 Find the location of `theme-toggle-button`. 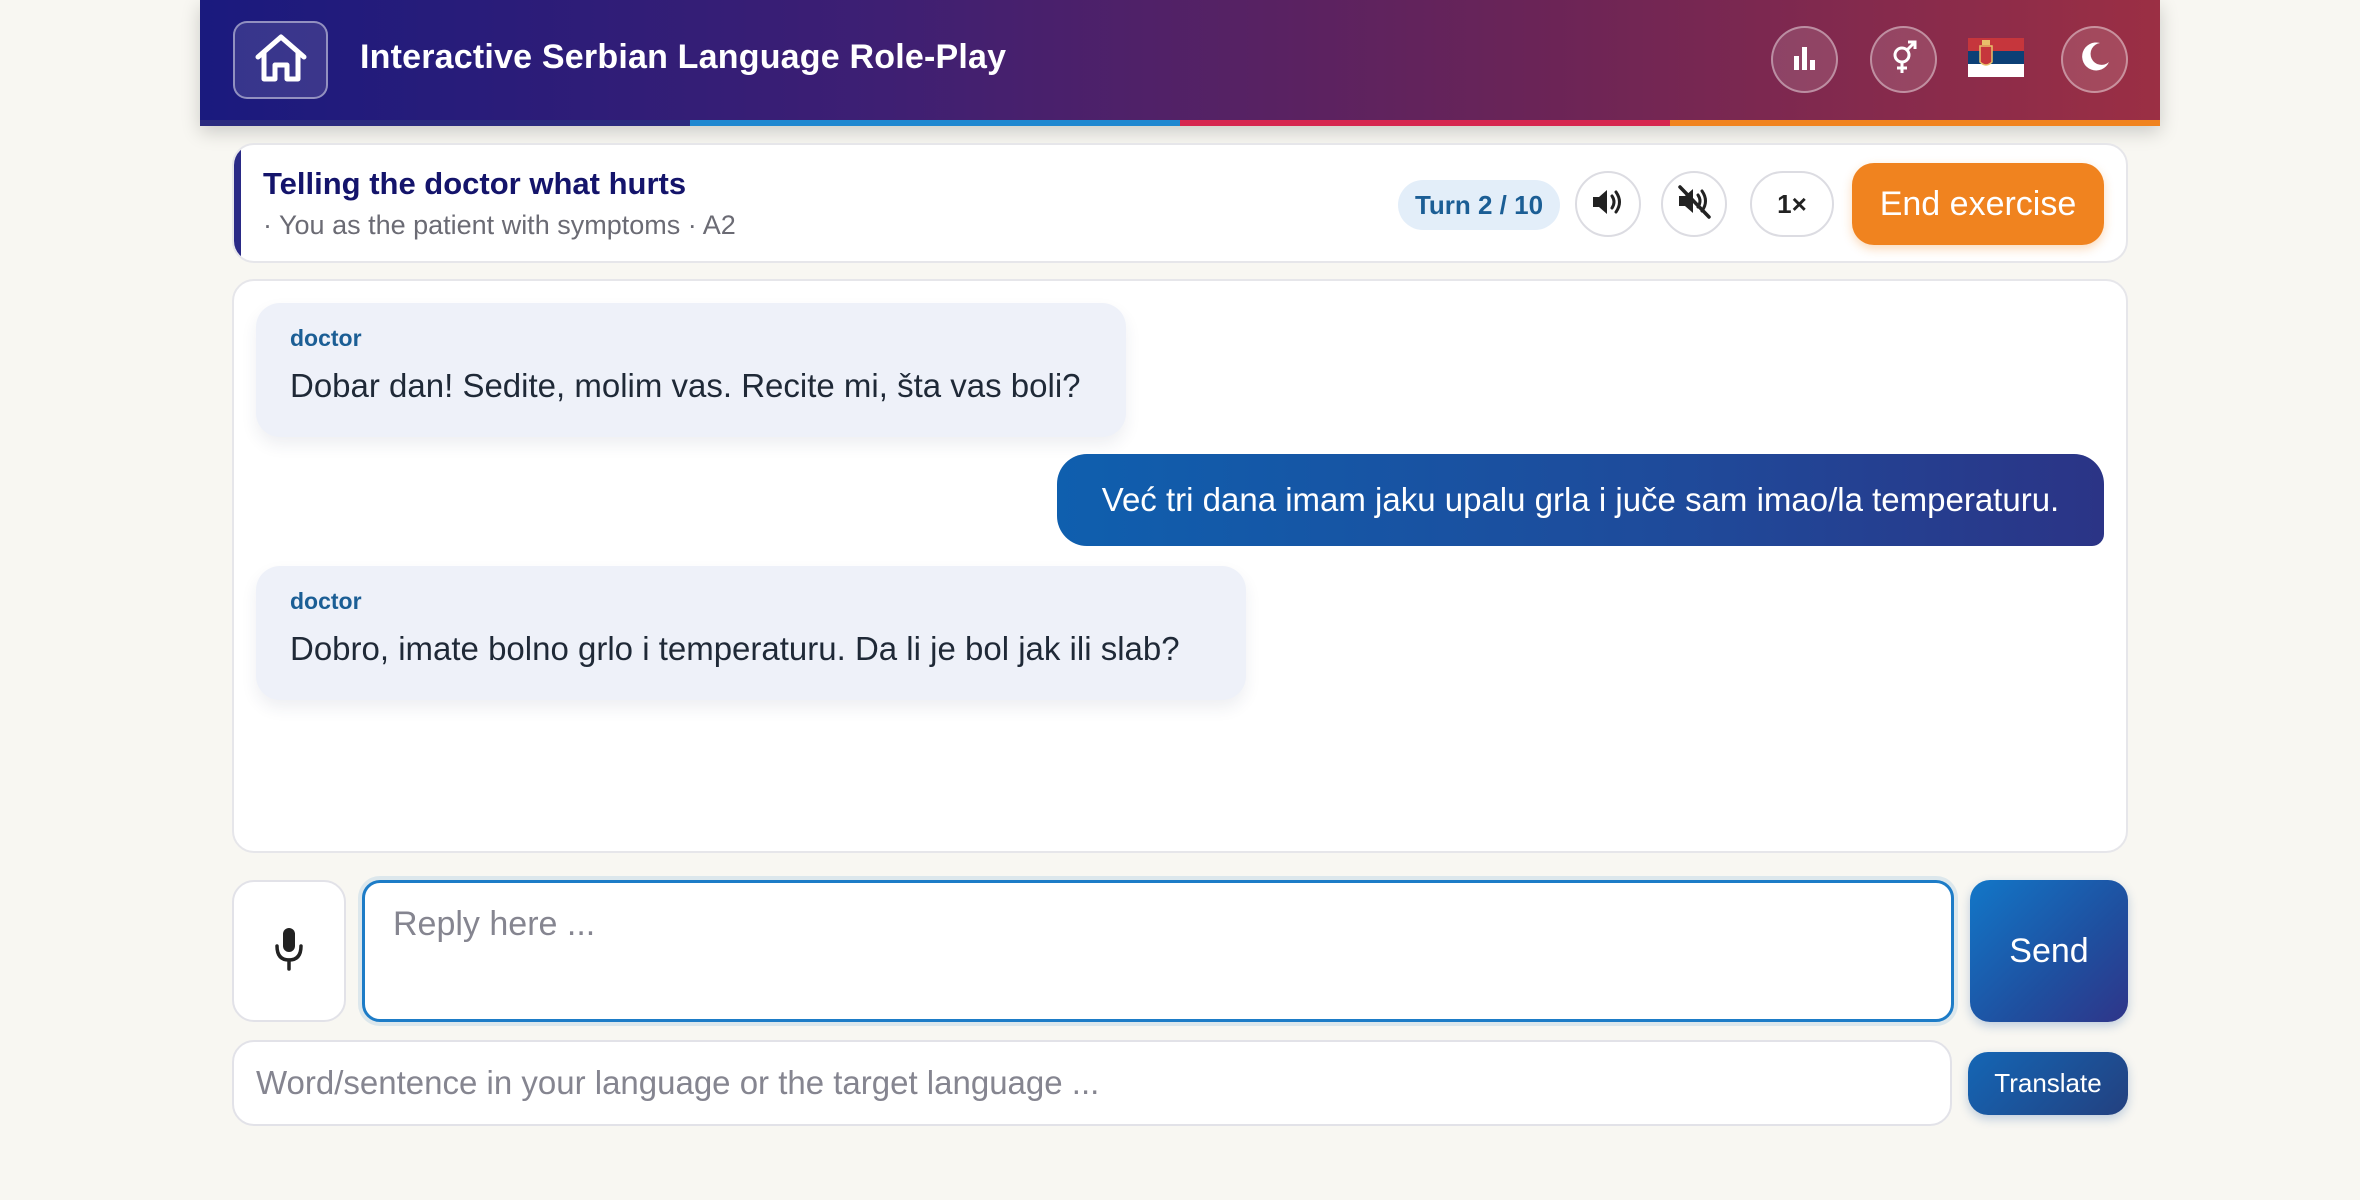

theme-toggle-button is located at coordinates (2094, 59).